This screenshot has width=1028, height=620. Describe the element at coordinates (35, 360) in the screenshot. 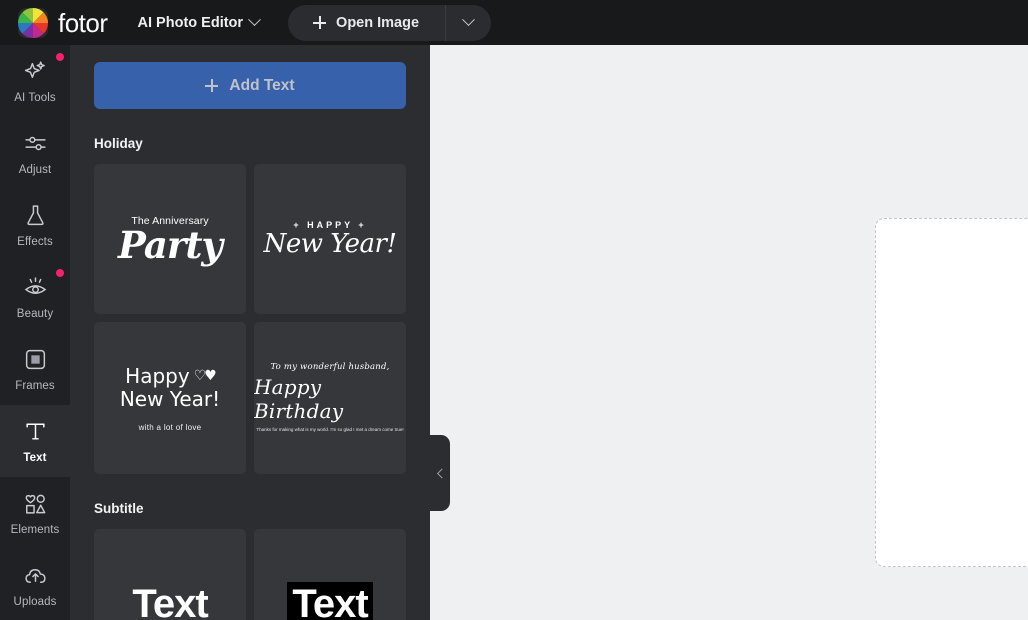

I see `frame-icon` at that location.